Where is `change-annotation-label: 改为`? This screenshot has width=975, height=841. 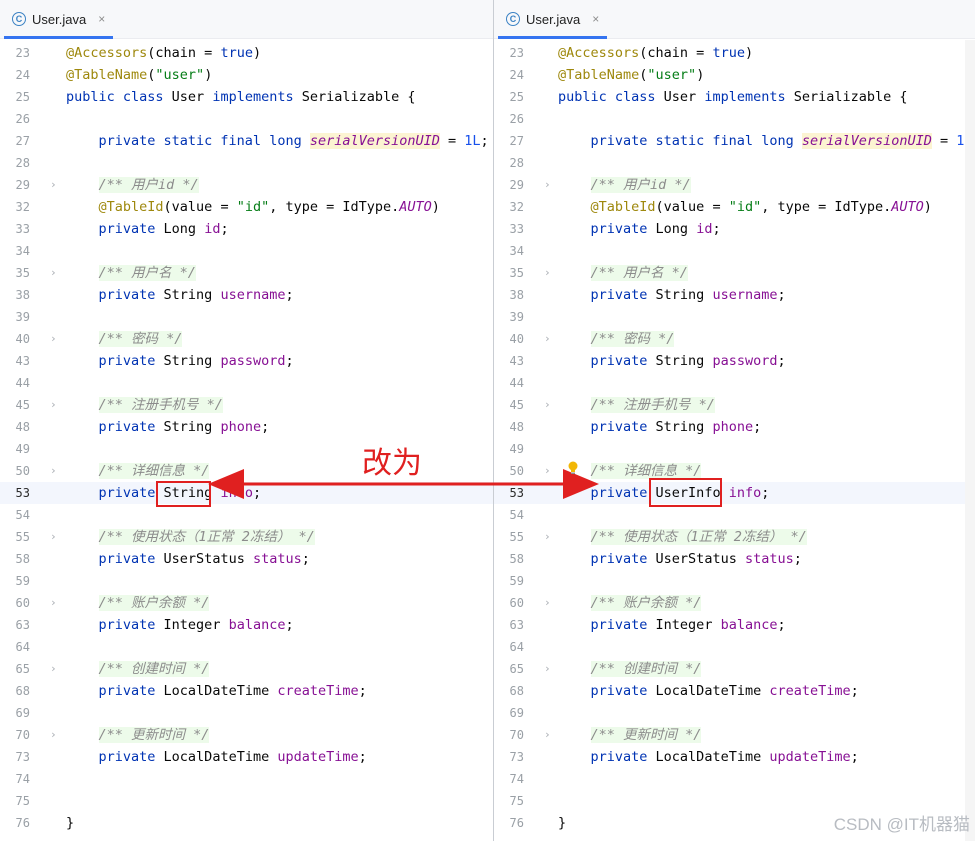 change-annotation-label: 改为 is located at coordinates (392, 463).